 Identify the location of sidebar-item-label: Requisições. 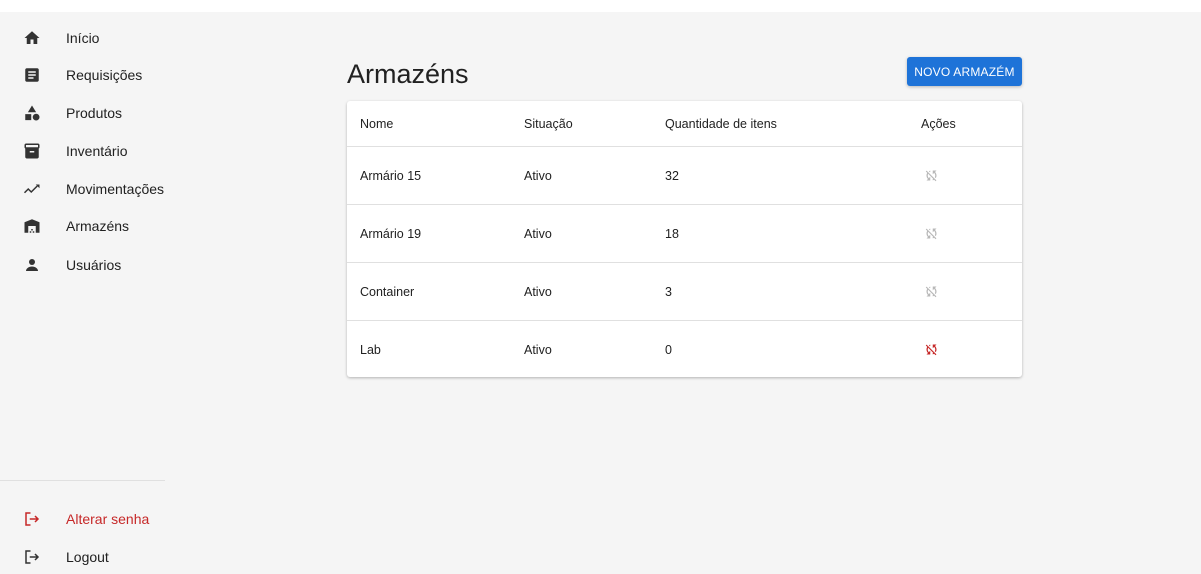
(104, 75).